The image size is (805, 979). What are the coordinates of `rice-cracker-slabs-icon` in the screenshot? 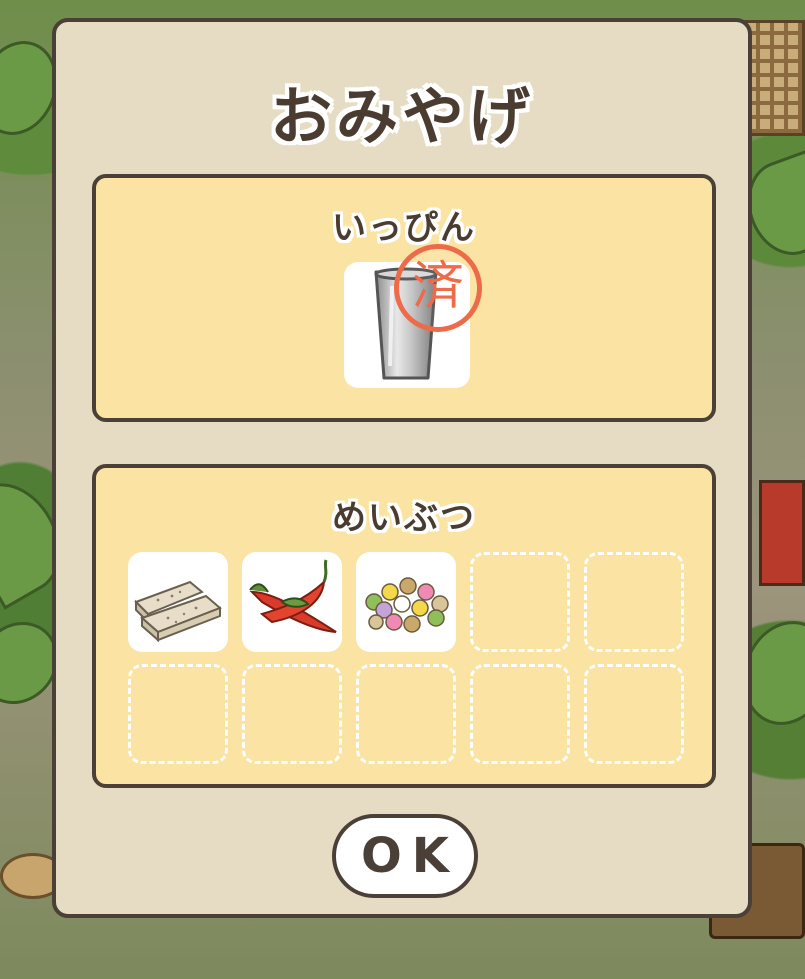 It's located at (178, 611).